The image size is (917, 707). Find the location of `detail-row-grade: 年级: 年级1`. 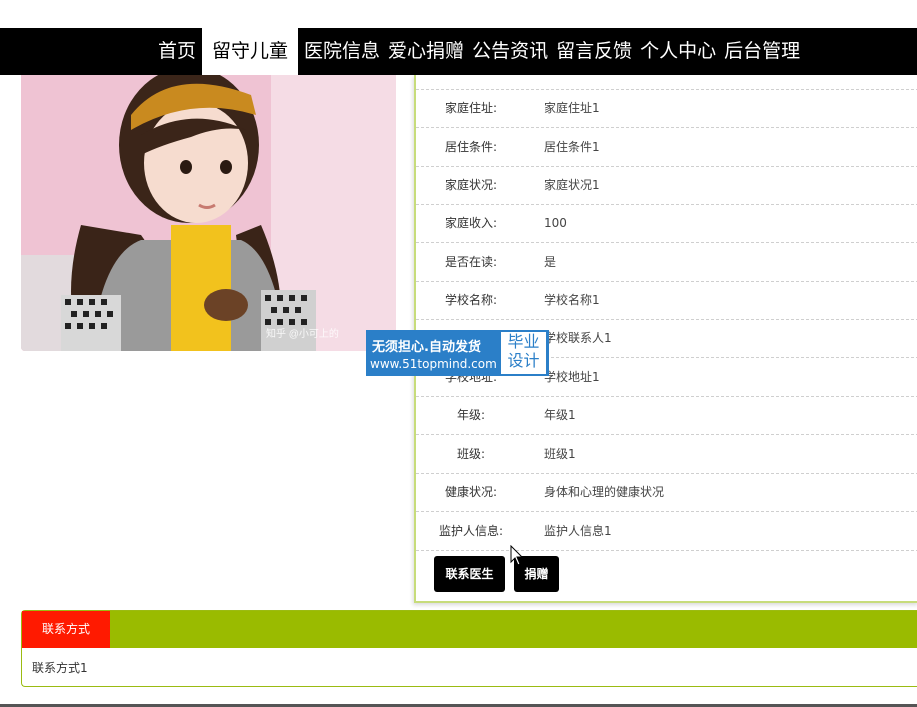

detail-row-grade: 年级: 年级1 is located at coordinates (666, 415).